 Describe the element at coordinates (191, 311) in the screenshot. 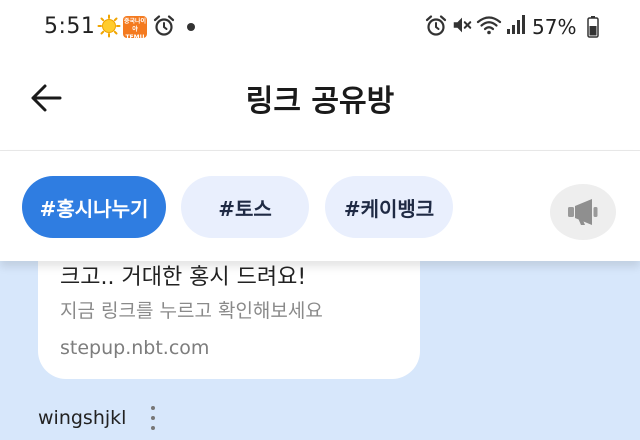

I see `card-subtitle: 지금 링크를 누르고 확인해보세요` at that location.